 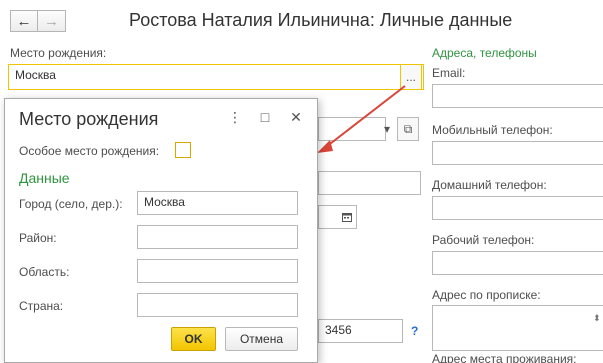 What do you see at coordinates (204, 77) in the screenshot?
I see `birthplace-input: Москва` at bounding box center [204, 77].